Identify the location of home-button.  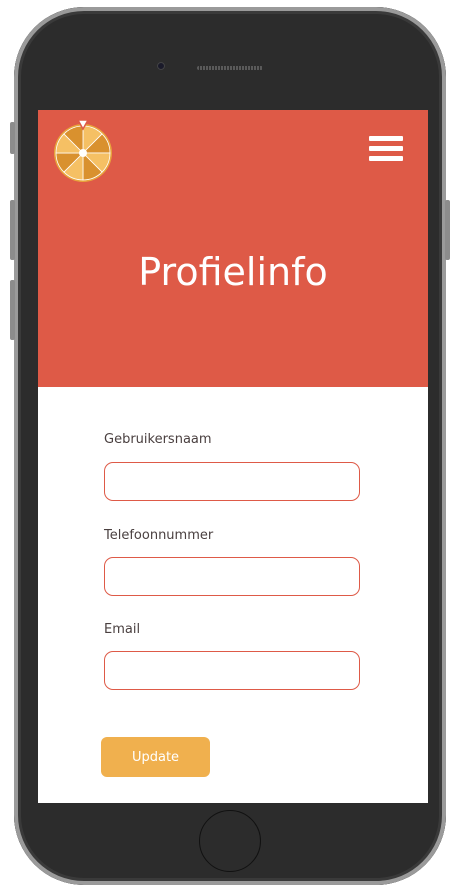
(230, 841).